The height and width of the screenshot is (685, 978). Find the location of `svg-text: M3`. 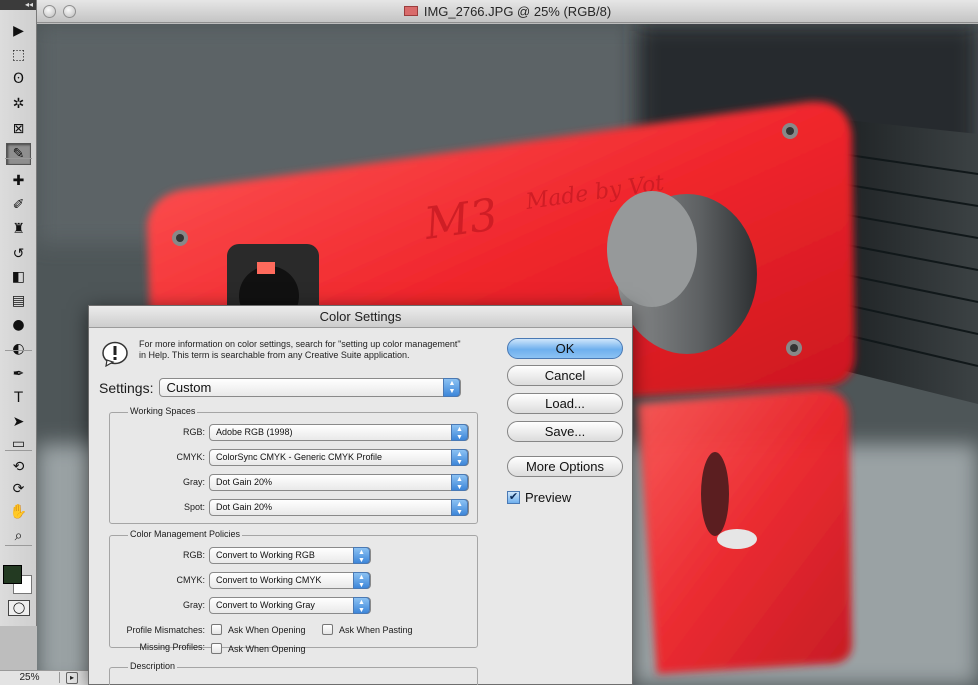

svg-text: M3 is located at coordinates (460, 219).